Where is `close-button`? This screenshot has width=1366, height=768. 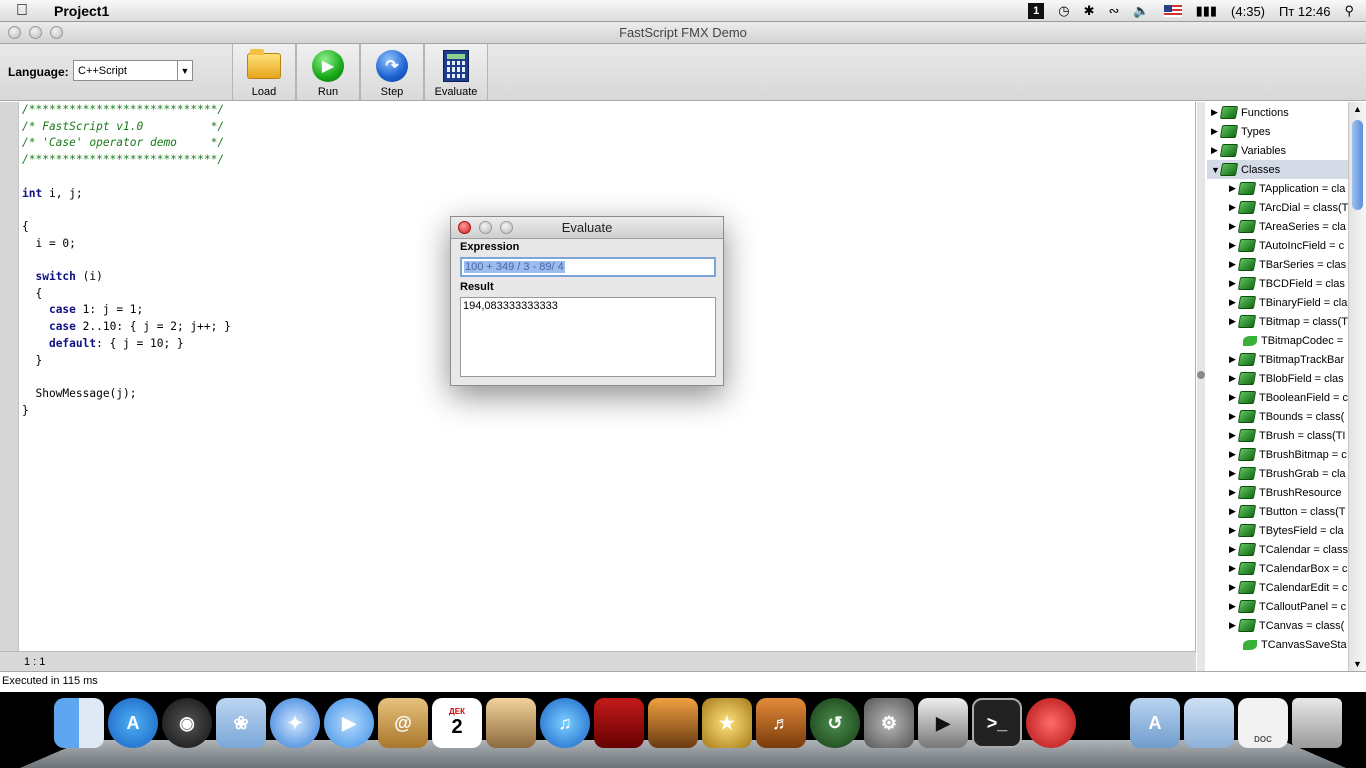
close-button is located at coordinates (14, 32).